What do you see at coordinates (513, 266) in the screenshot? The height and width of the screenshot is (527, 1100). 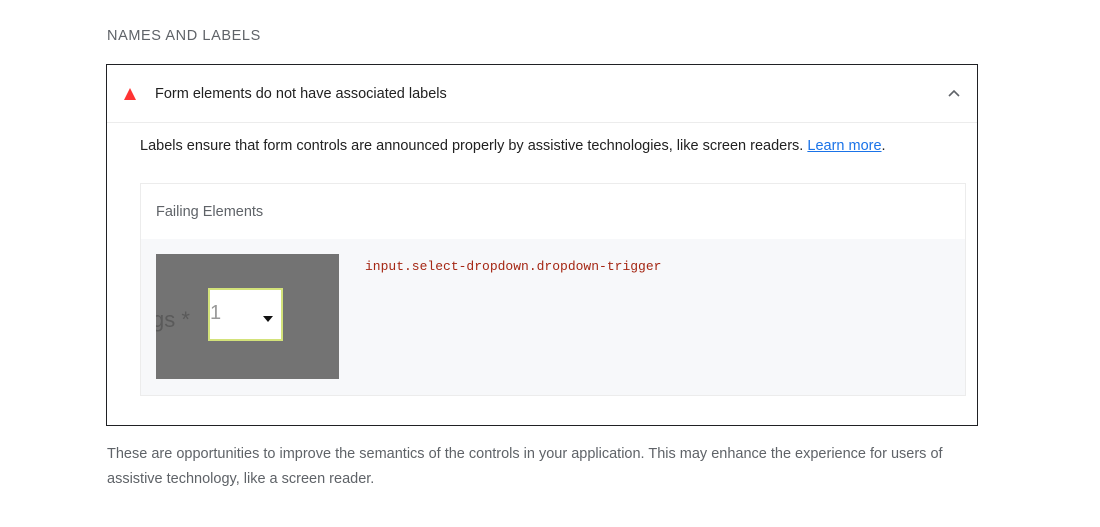 I see `element-selector: input.select-dropdown.dropdown-trigger` at bounding box center [513, 266].